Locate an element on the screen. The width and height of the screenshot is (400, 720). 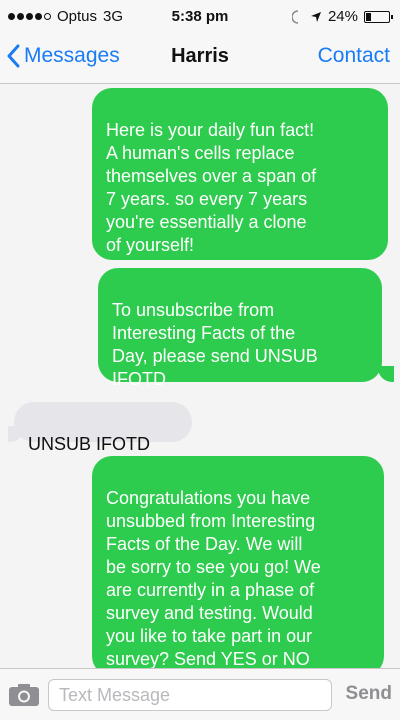
camera-icon is located at coordinates (24, 695).